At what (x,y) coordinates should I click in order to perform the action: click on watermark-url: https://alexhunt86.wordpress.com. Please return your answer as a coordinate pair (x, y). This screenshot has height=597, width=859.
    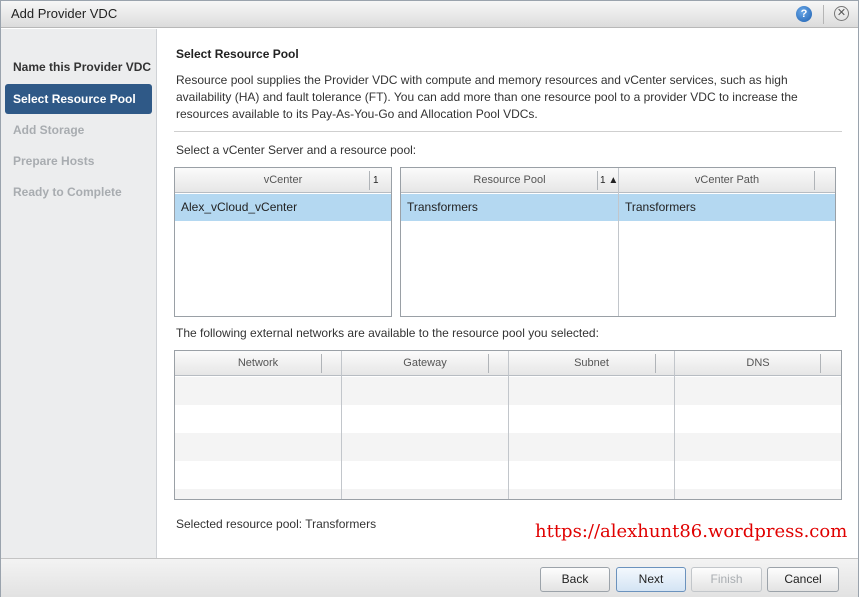
    Looking at the image, I should click on (691, 531).